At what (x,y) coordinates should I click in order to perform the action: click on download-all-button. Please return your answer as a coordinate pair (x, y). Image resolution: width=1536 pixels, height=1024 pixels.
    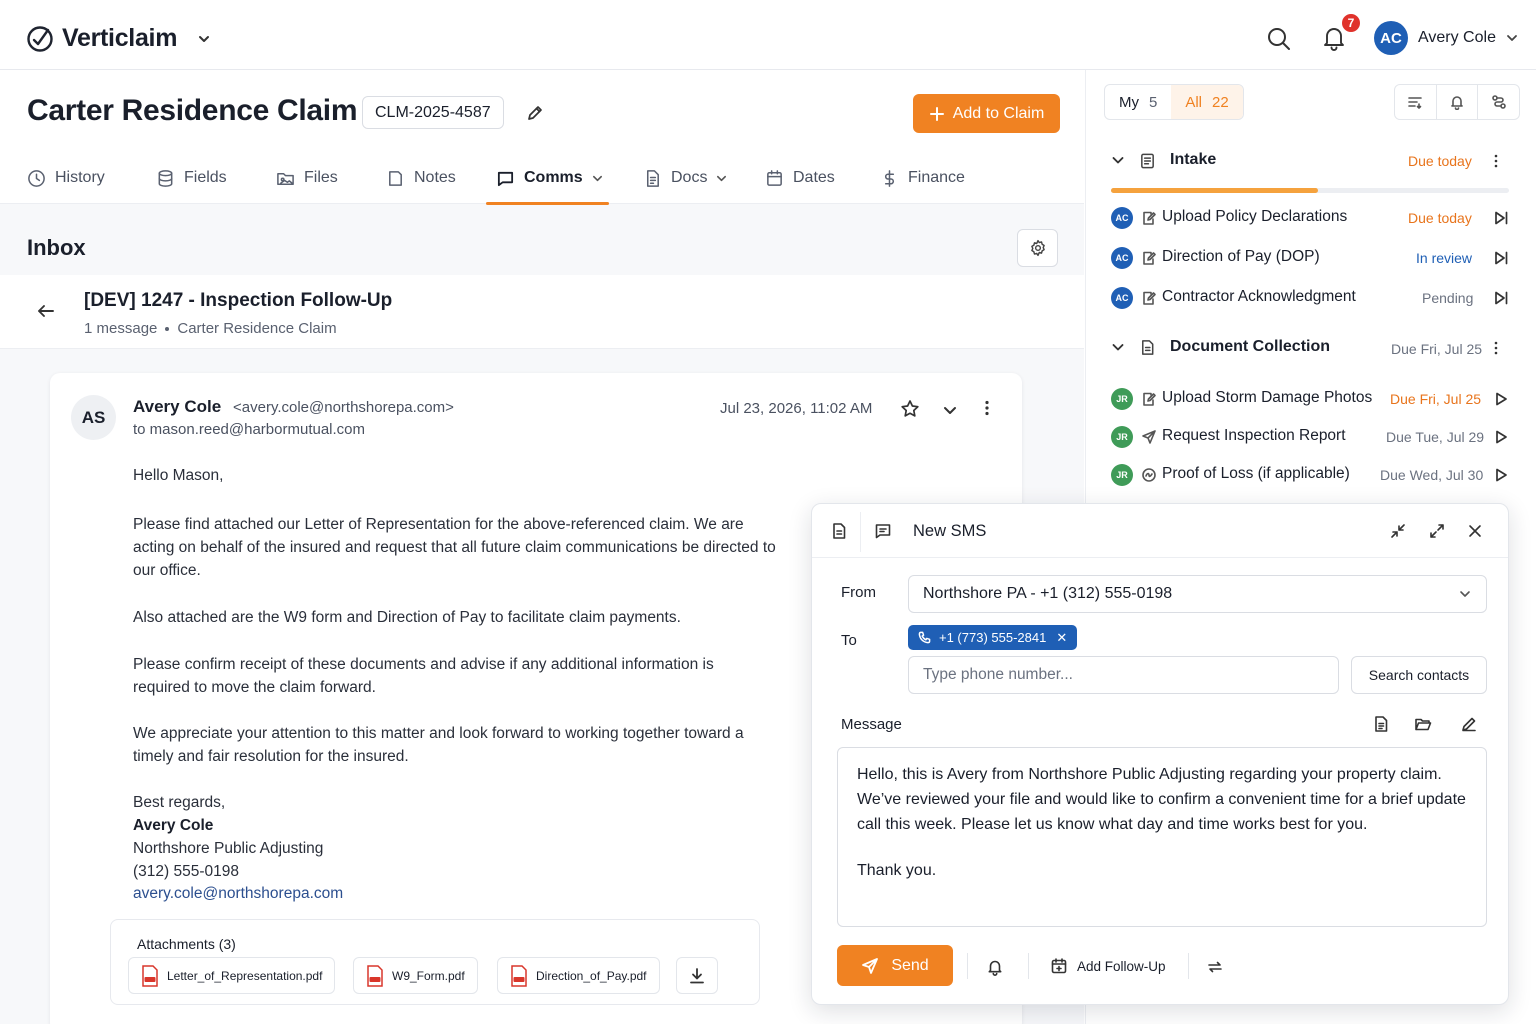
    Looking at the image, I should click on (697, 975).